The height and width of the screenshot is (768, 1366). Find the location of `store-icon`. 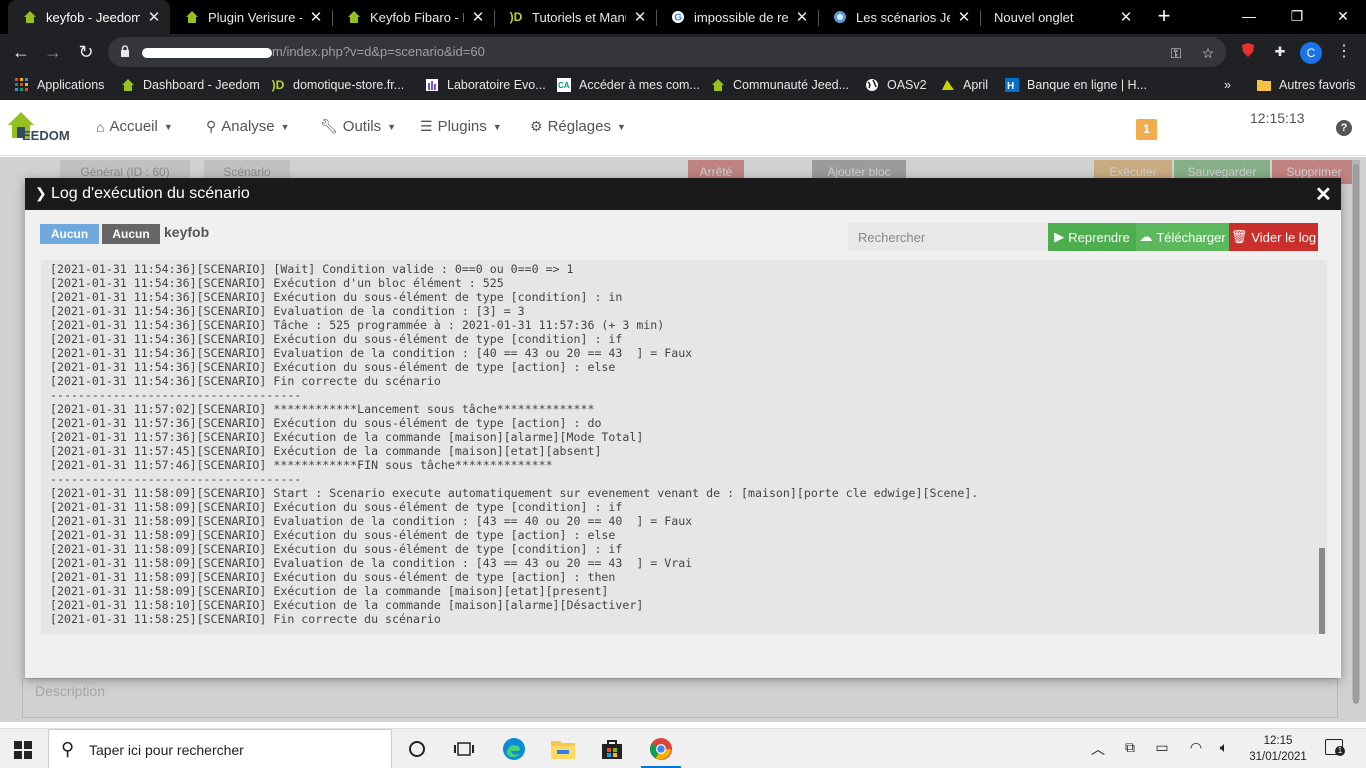

store-icon is located at coordinates (612, 749).